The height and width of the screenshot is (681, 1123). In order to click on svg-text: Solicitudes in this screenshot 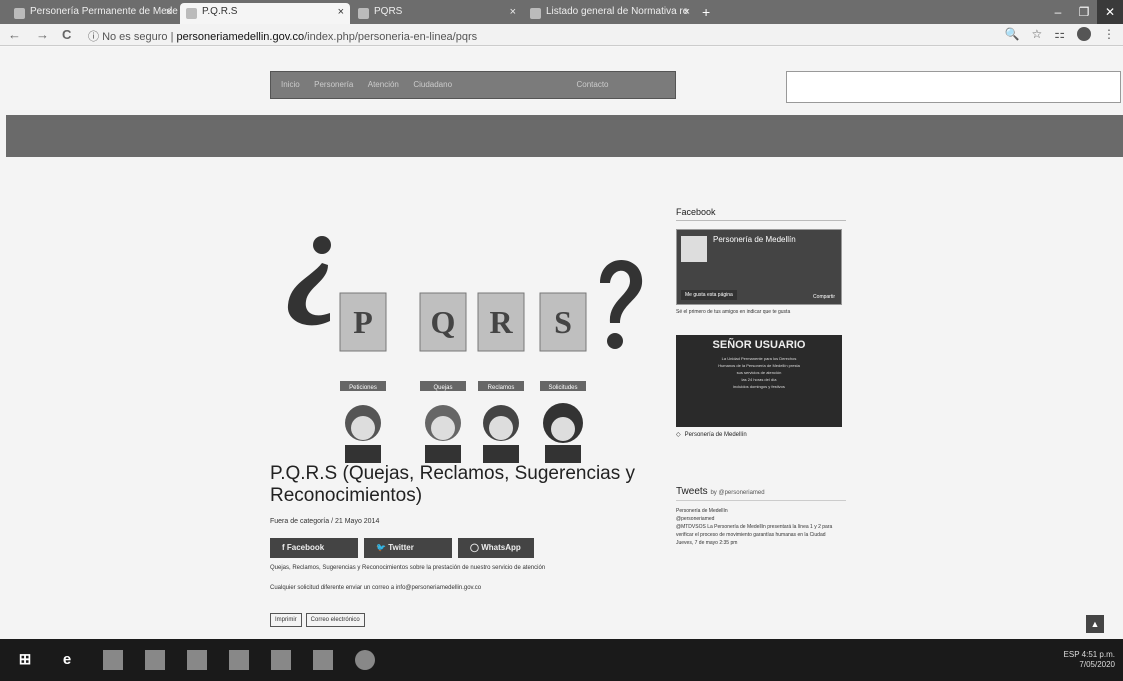, I will do `click(562, 388)`.